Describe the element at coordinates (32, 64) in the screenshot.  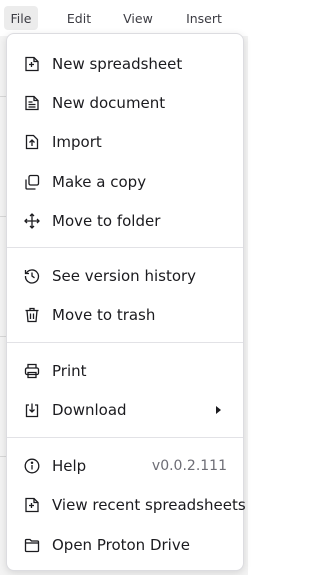
I see `new-spreadsheet-icon` at that location.